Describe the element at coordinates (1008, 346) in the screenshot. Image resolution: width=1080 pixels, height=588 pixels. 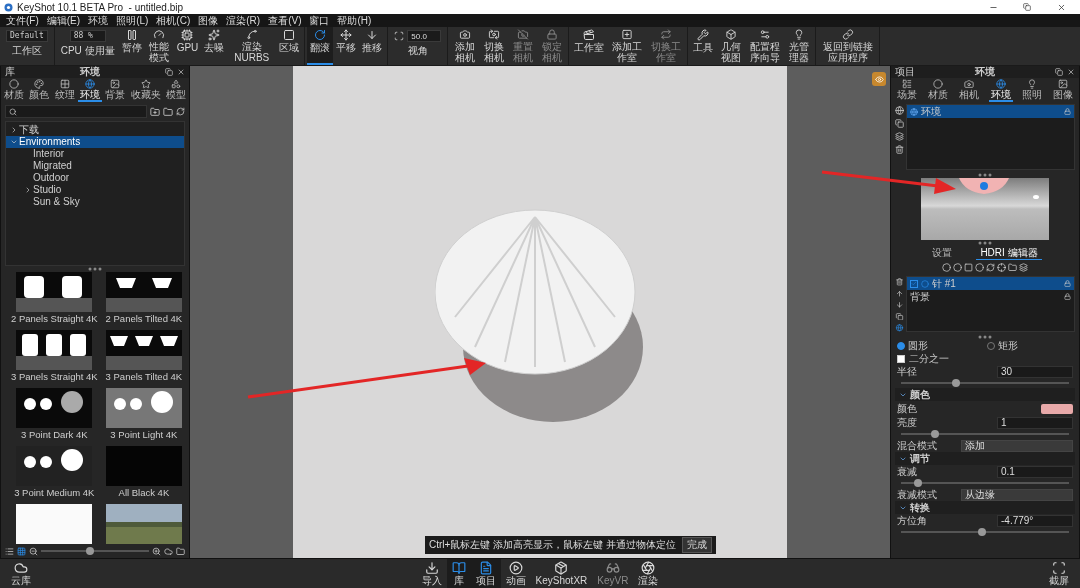
I see `option-label: 矩形` at that location.